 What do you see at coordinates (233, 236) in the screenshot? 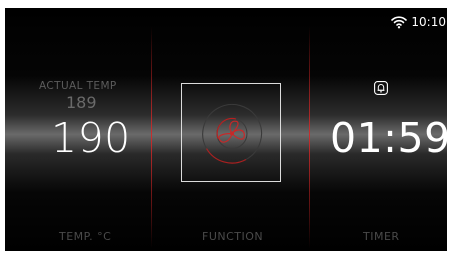
I see `function-label: FUNCTION` at bounding box center [233, 236].